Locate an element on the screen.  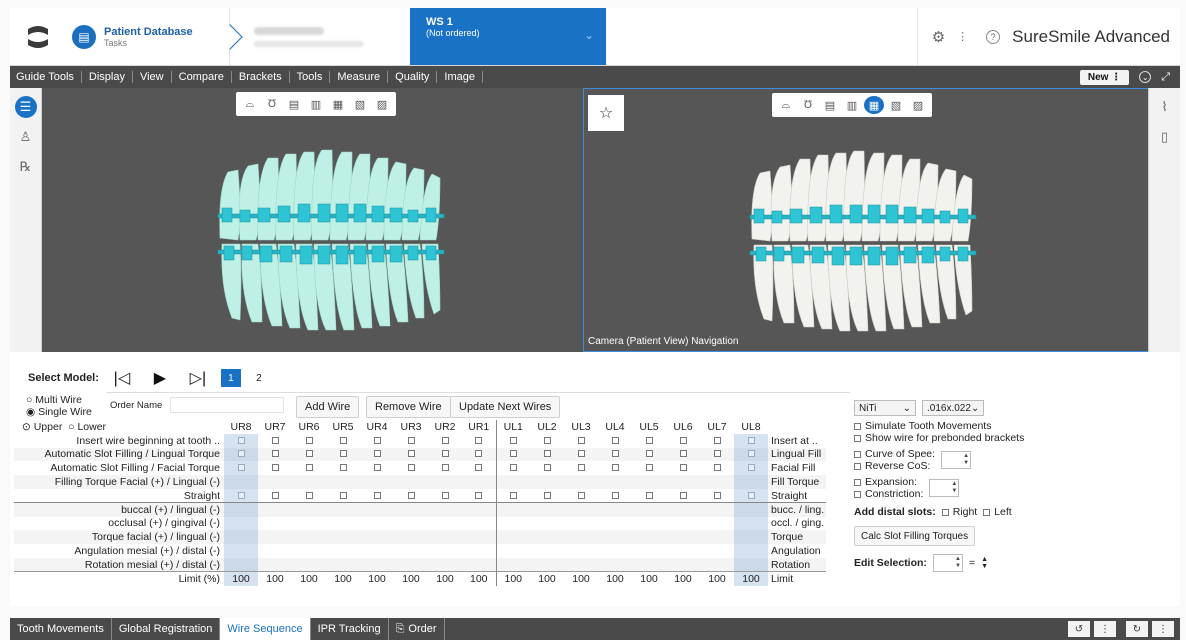
expand-icon: ⤢ is located at coordinates (1165, 77).